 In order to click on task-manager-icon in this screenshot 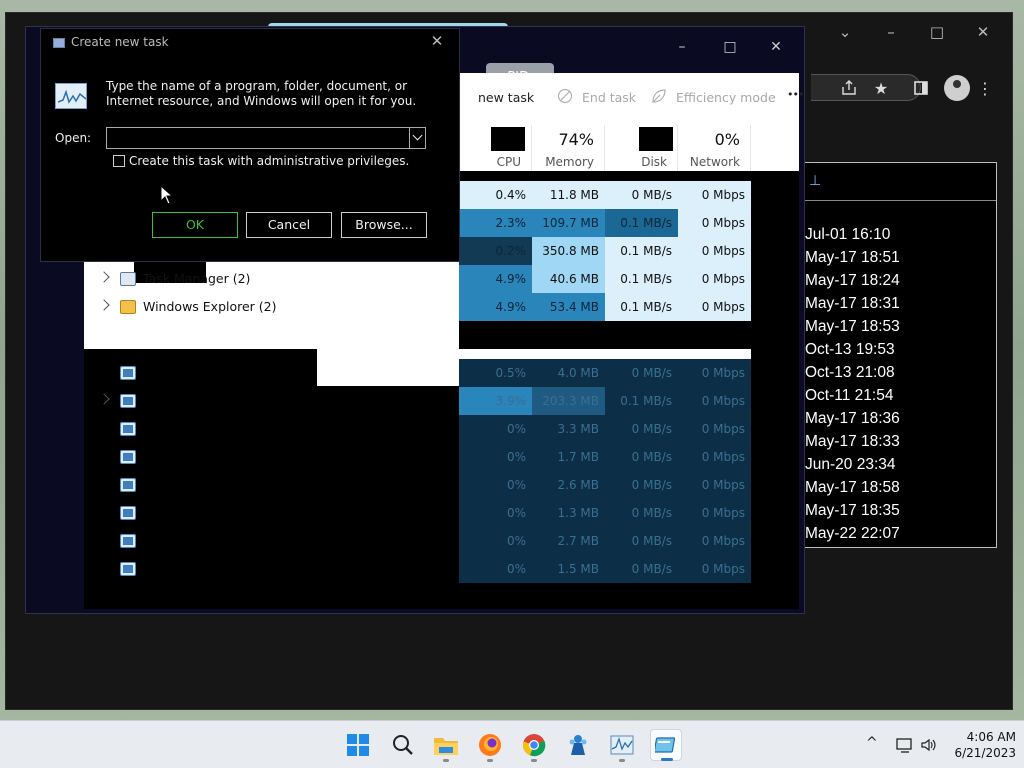, I will do `click(128, 279)`.